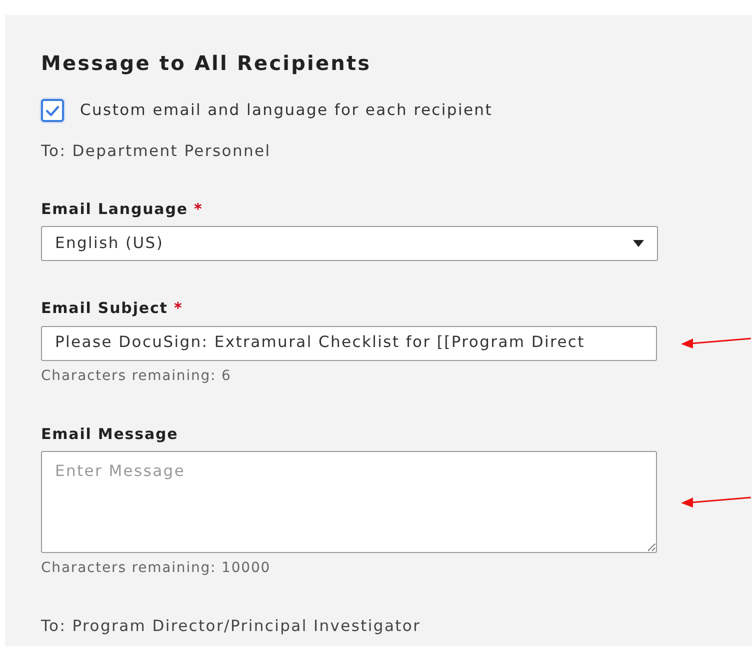 The height and width of the screenshot is (646, 752). What do you see at coordinates (638, 243) in the screenshot?
I see `caret-icon` at bounding box center [638, 243].